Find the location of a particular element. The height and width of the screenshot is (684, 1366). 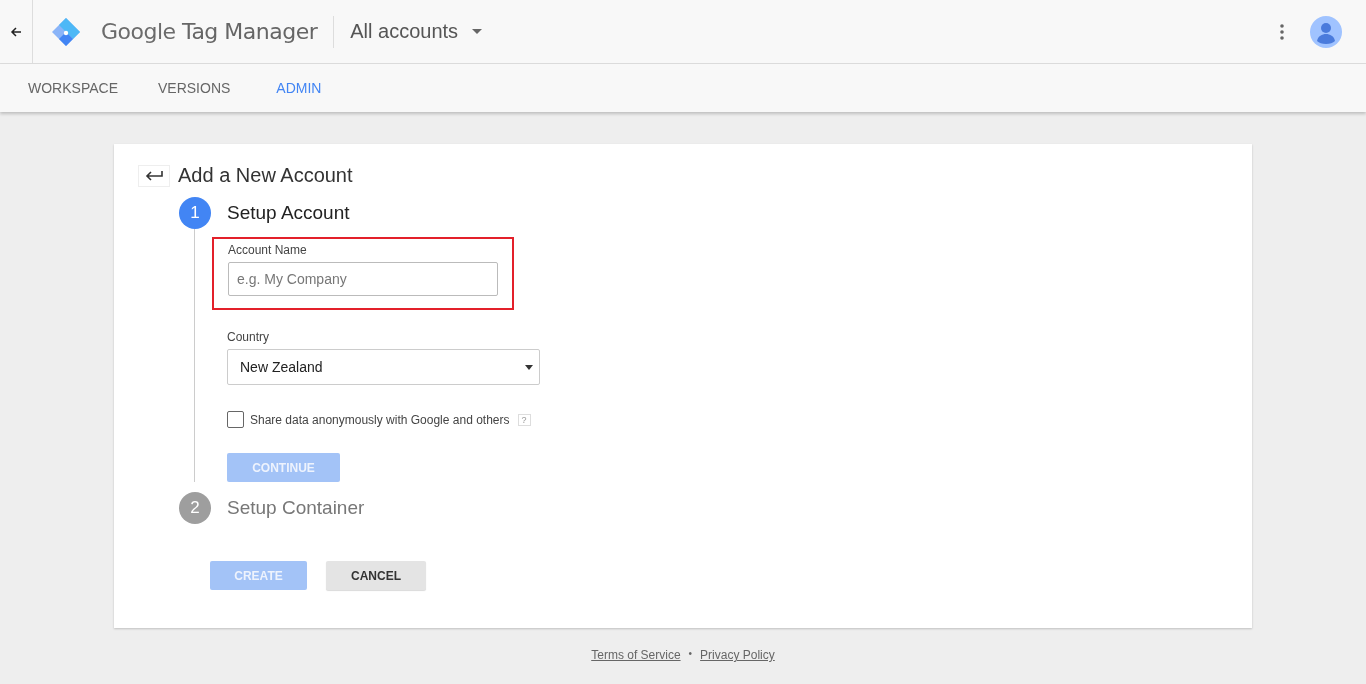

share-data-checkbox is located at coordinates (235, 419).